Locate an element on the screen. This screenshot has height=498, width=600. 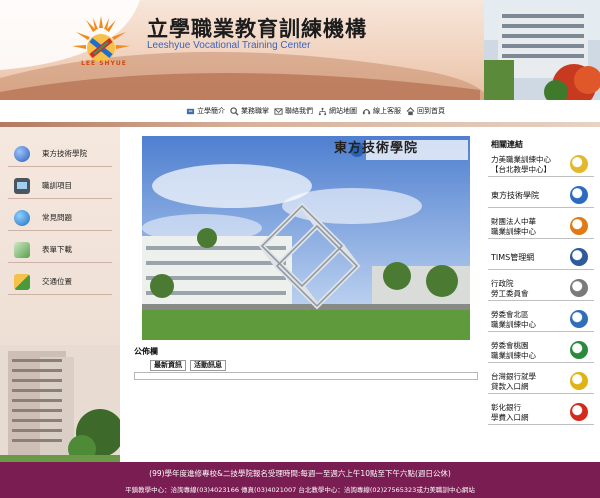
related-link-tims: TIMS管理網 is located at coordinates (541, 257).